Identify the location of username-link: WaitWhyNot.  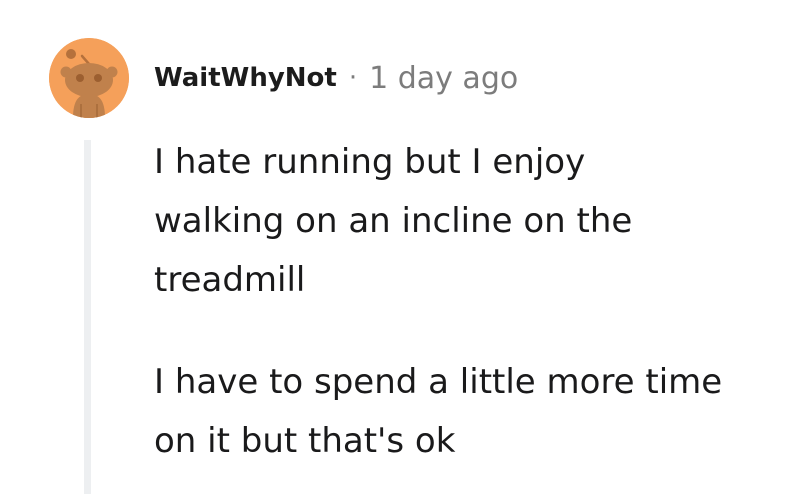
(245, 78).